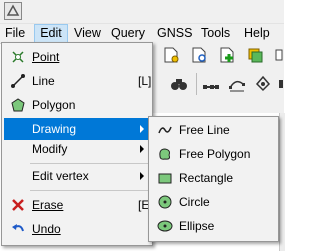 The width and height of the screenshot is (320, 251). I want to click on top-toolbar, so click(142, 11).